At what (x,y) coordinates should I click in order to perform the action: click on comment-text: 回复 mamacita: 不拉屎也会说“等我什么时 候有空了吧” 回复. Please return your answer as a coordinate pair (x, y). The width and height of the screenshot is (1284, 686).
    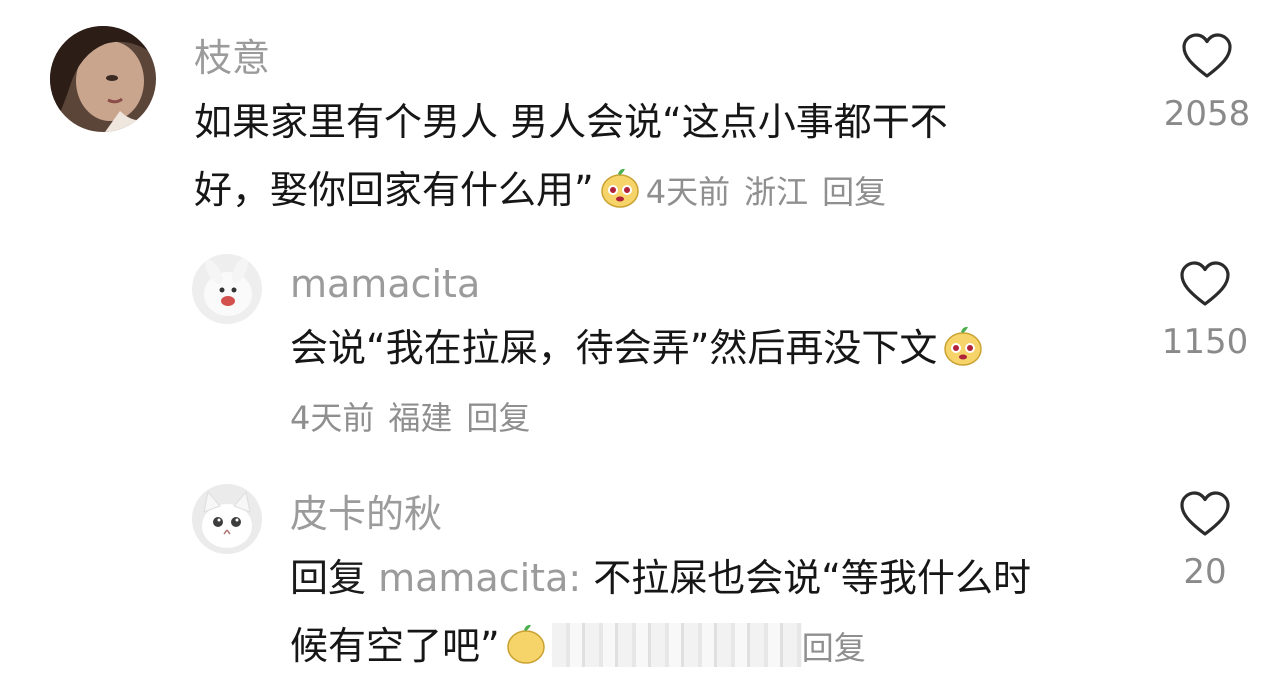
    Looking at the image, I should click on (660, 613).